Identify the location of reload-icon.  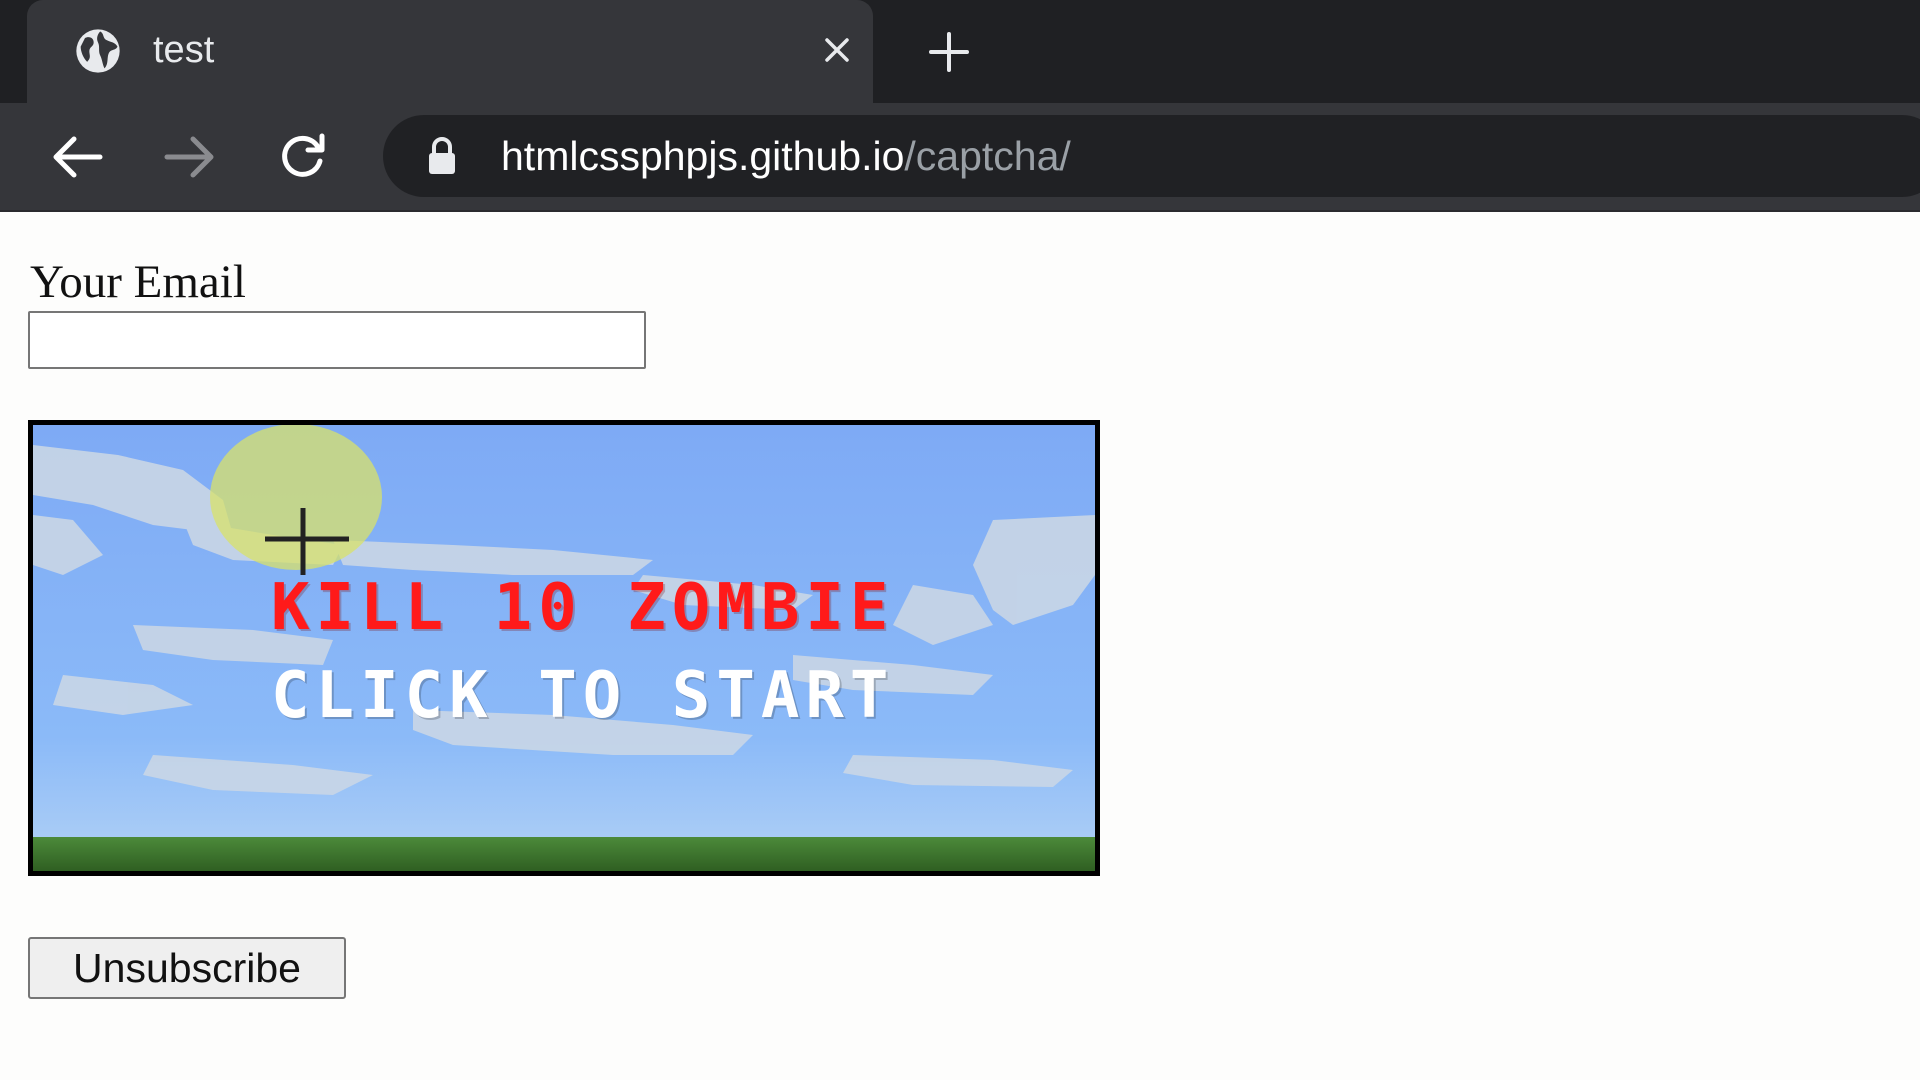
(303, 155).